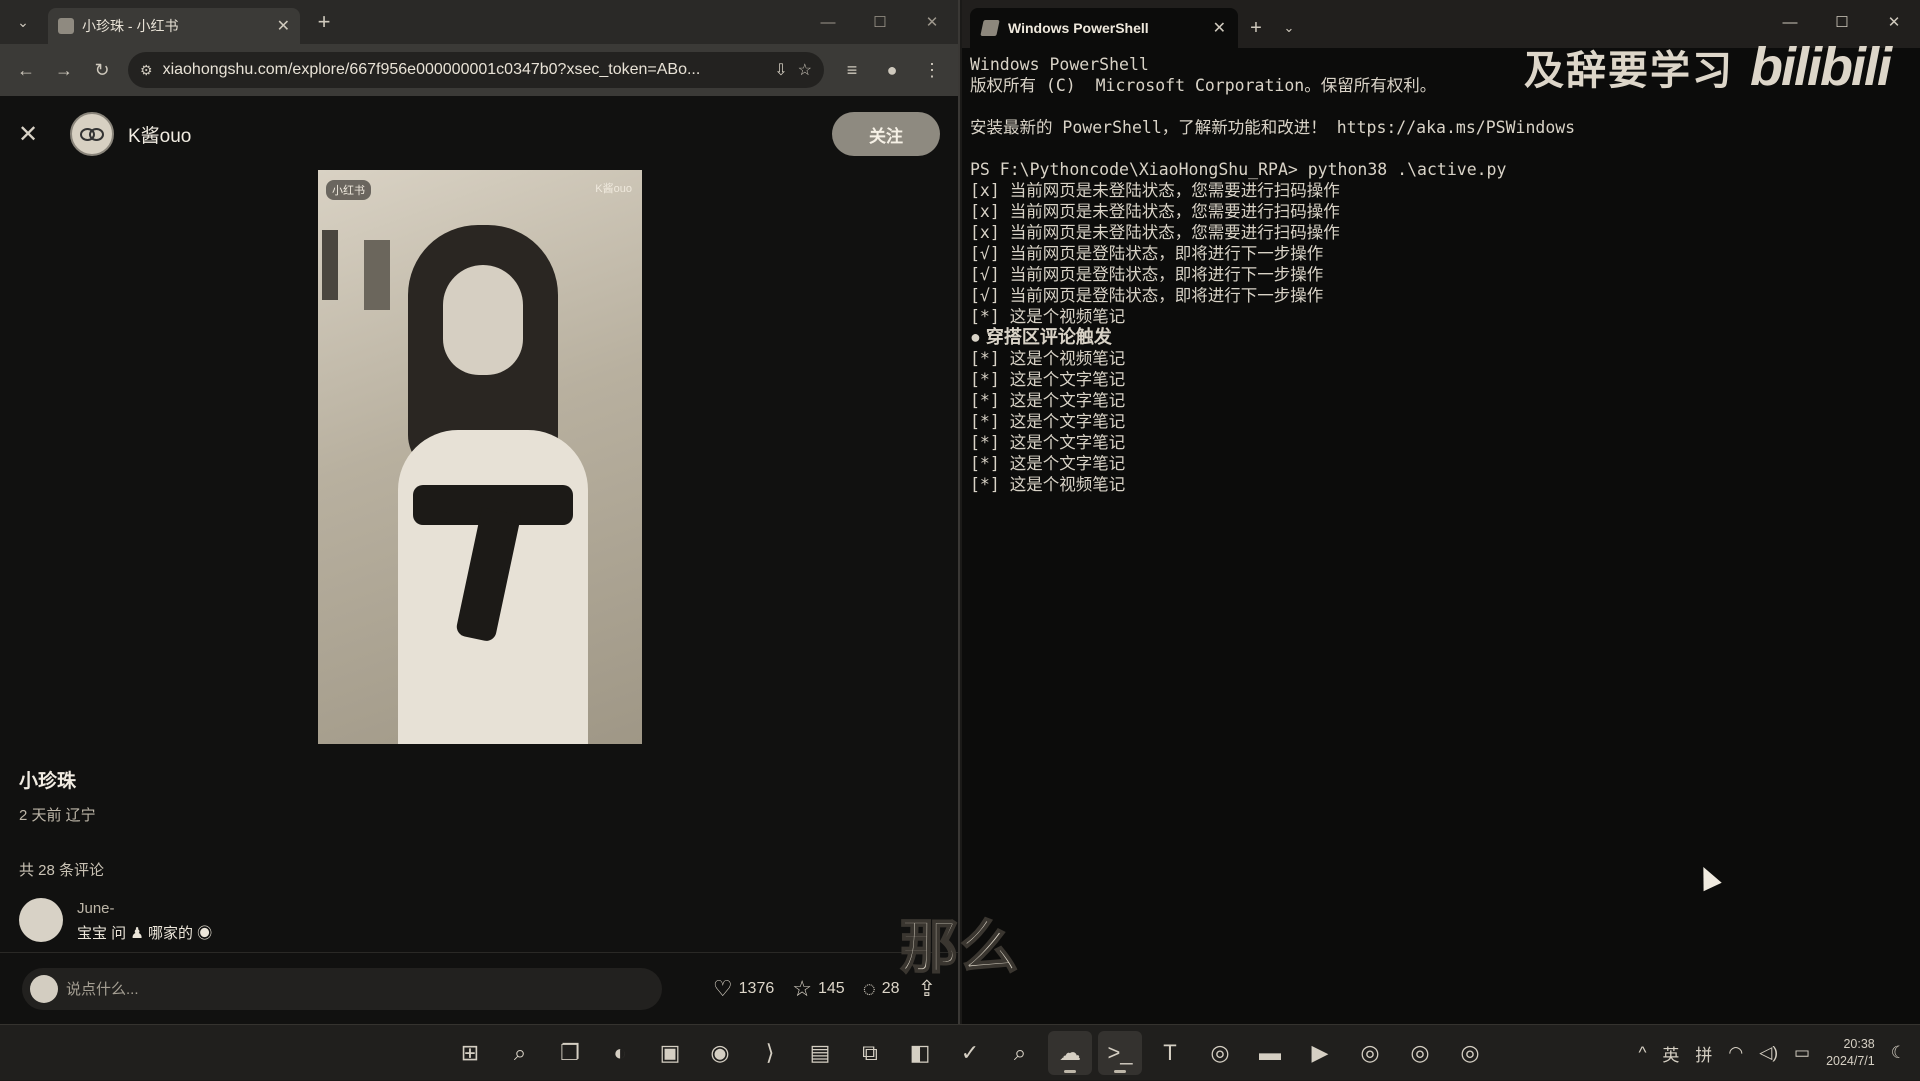 This screenshot has height=1081, width=1920. Describe the element at coordinates (26, 70) in the screenshot. I see `back-button: ←` at that location.